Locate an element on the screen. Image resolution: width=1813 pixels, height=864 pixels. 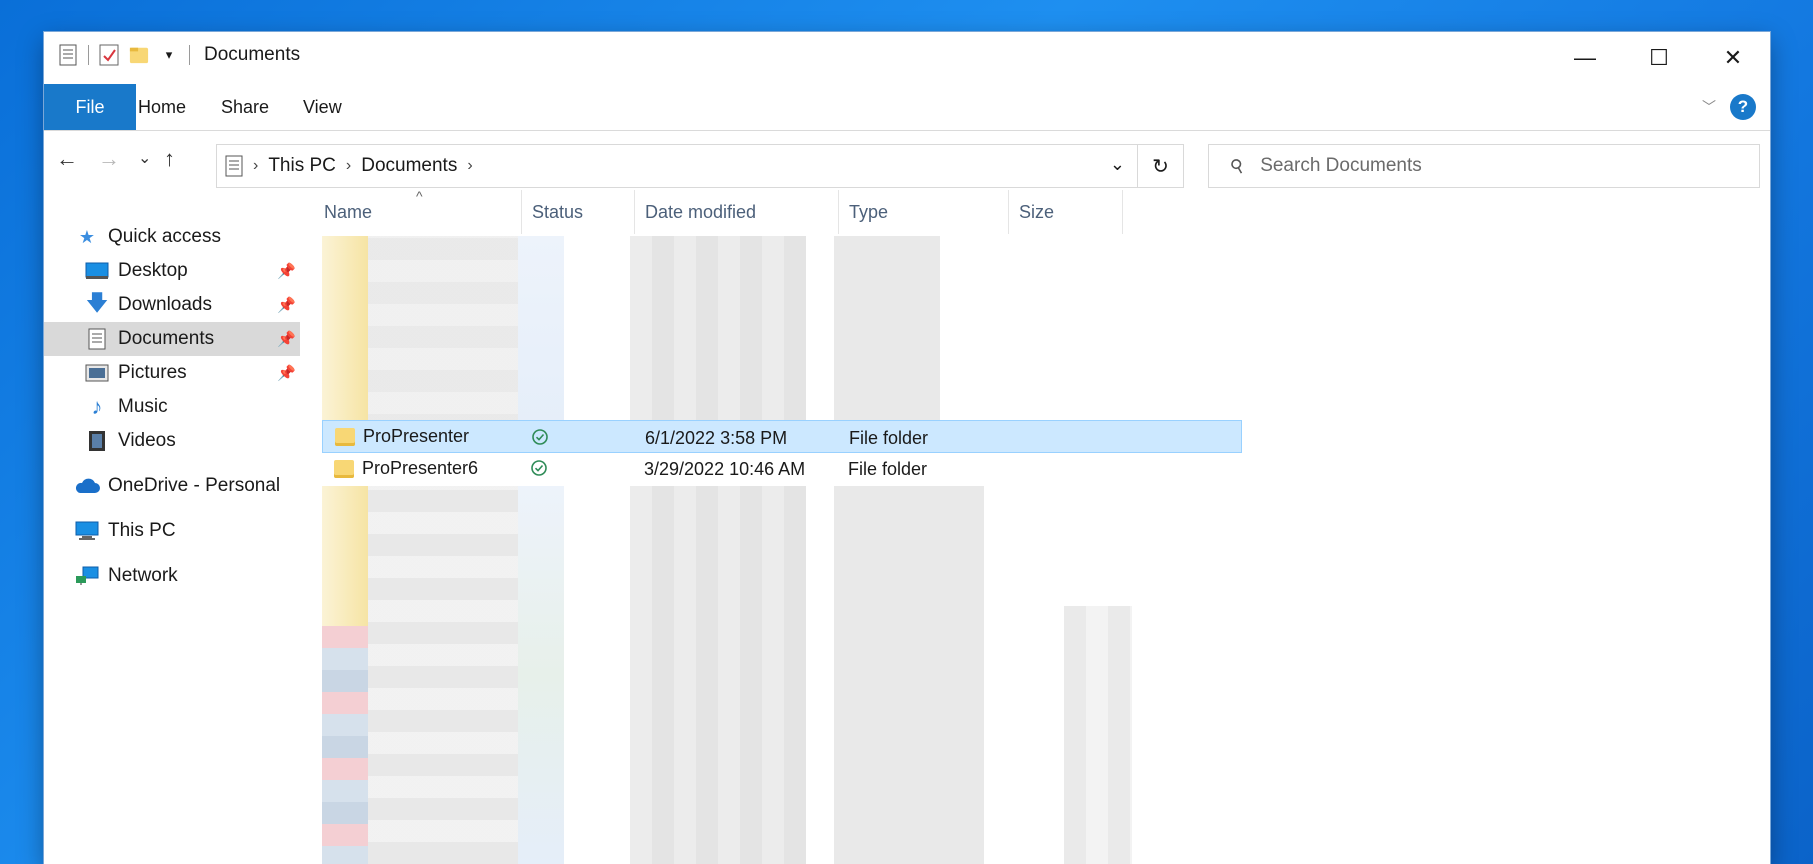
date-modified: 6/1/2022 3:58 PM is located at coordinates (716, 438).